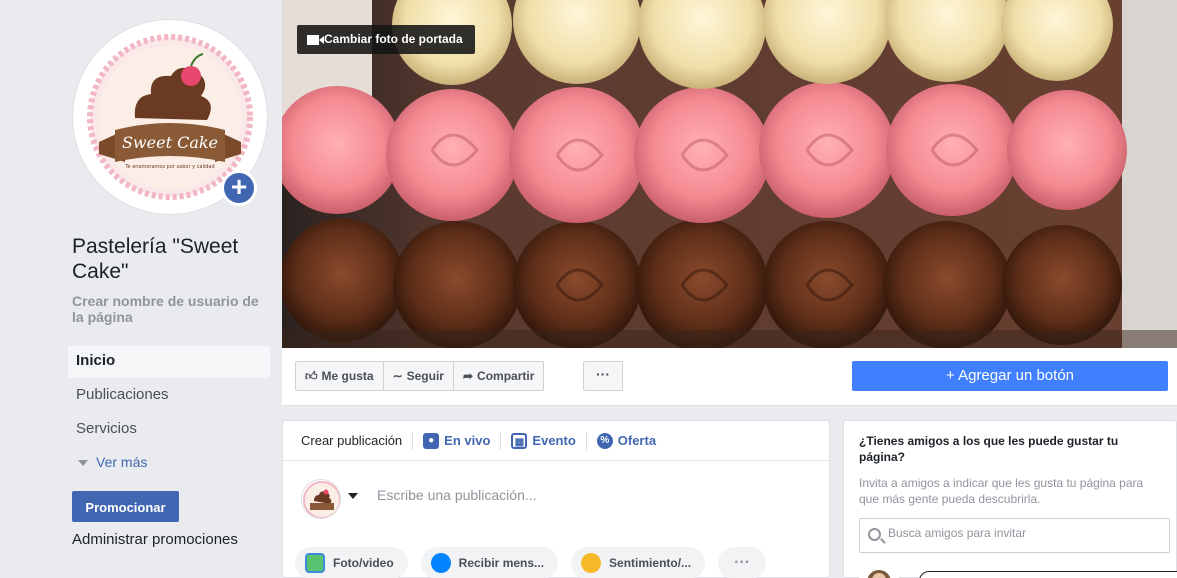 This screenshot has height=578, width=1177. What do you see at coordinates (742, 562) in the screenshot?
I see `more-composer-options-button: ···` at bounding box center [742, 562].